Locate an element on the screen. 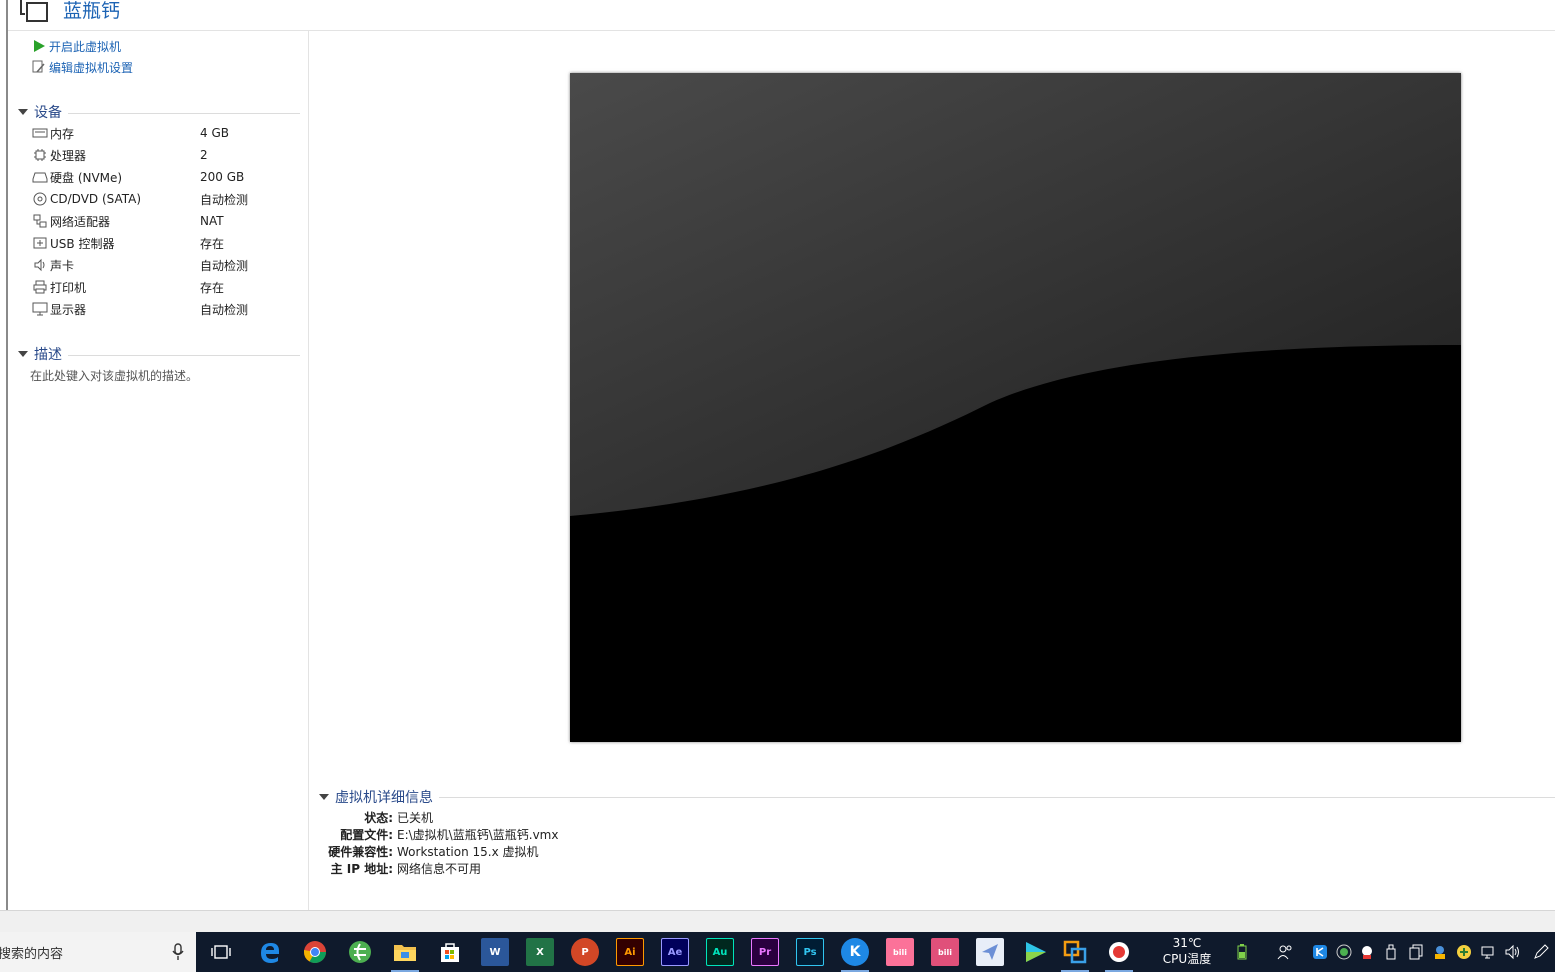 The height and width of the screenshot is (972, 1555). monitor-icon is located at coordinates (40, 309).